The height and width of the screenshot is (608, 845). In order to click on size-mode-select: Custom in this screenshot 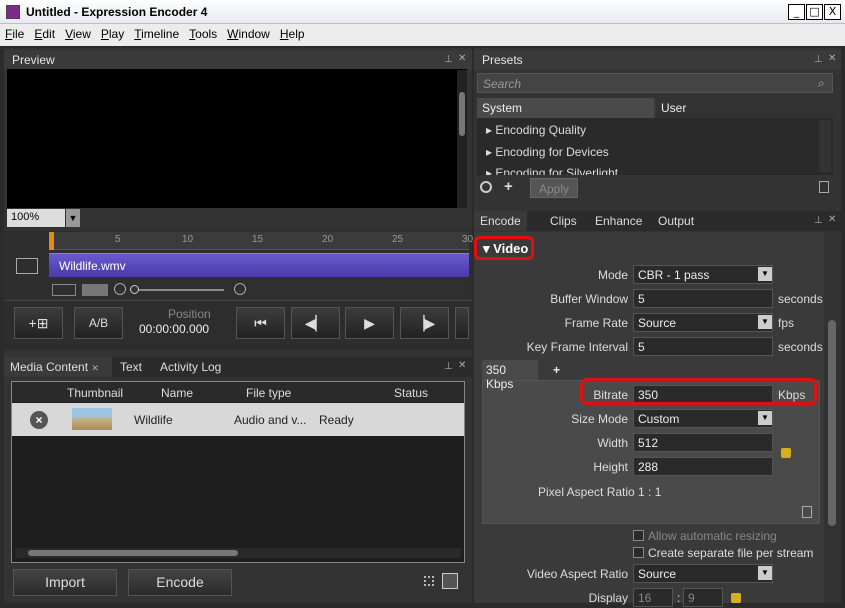, I will do `click(703, 418)`.